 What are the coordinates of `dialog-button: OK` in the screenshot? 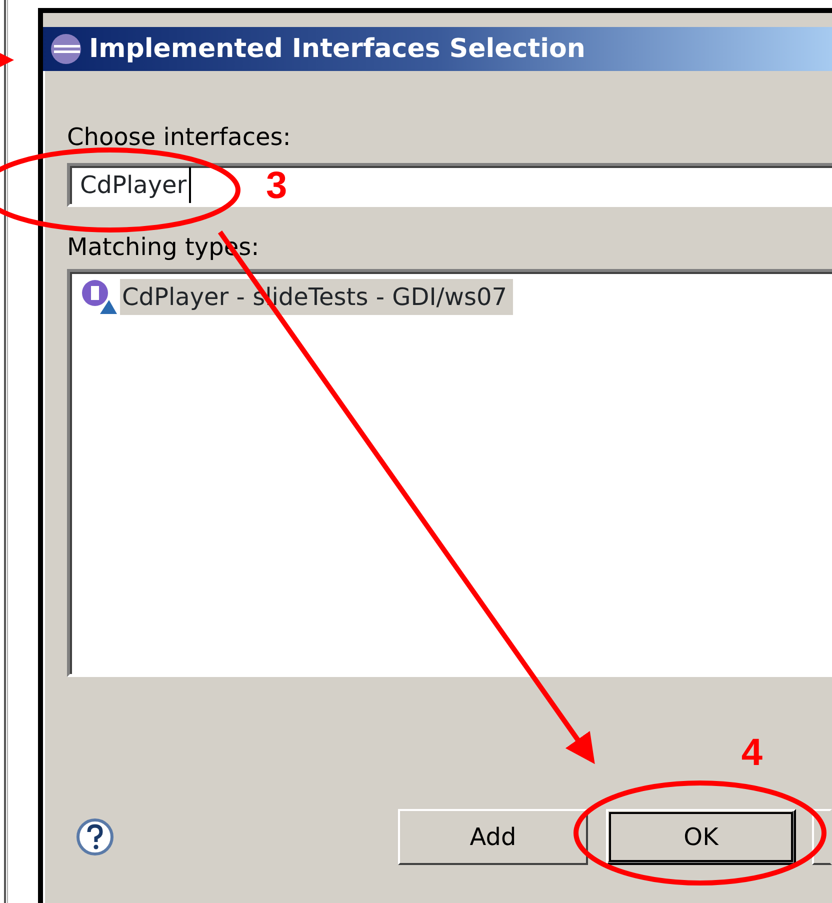 It's located at (701, 837).